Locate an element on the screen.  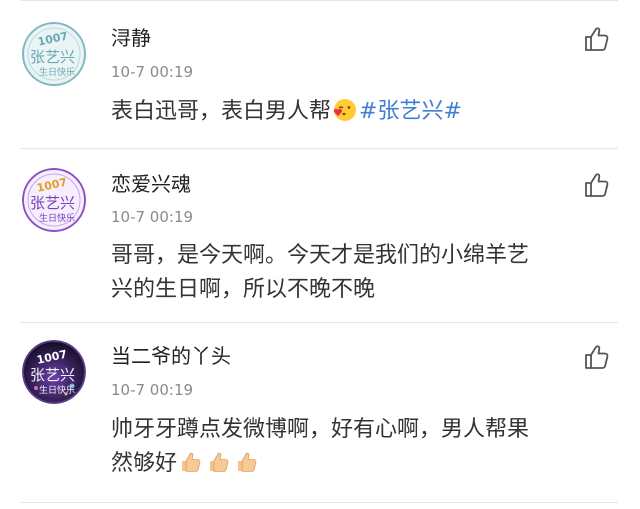
comment-text: 哥哥，是今天啊。今天才是我们的小绵羊艺 兴的生日啊，所以不晚不晚 is located at coordinates (366, 273).